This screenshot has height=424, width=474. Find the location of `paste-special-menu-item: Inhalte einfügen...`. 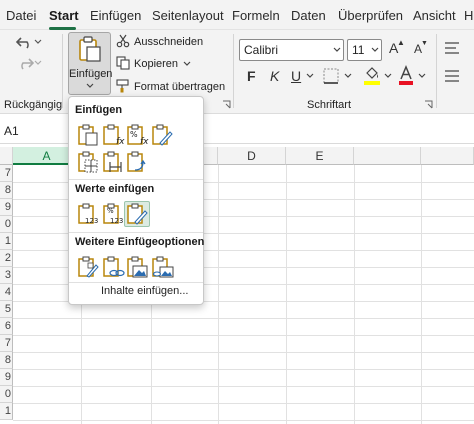

paste-special-menu-item: Inhalte einfügen... is located at coordinates (144, 291).